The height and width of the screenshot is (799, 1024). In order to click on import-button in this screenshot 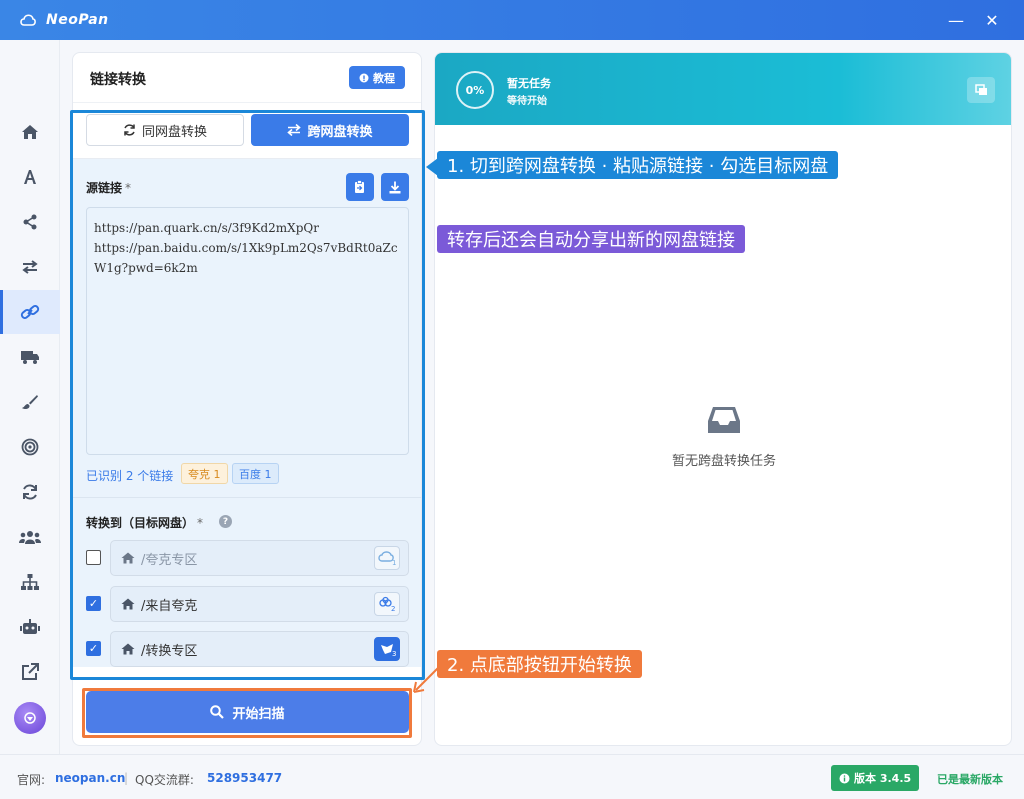, I will do `click(395, 187)`.